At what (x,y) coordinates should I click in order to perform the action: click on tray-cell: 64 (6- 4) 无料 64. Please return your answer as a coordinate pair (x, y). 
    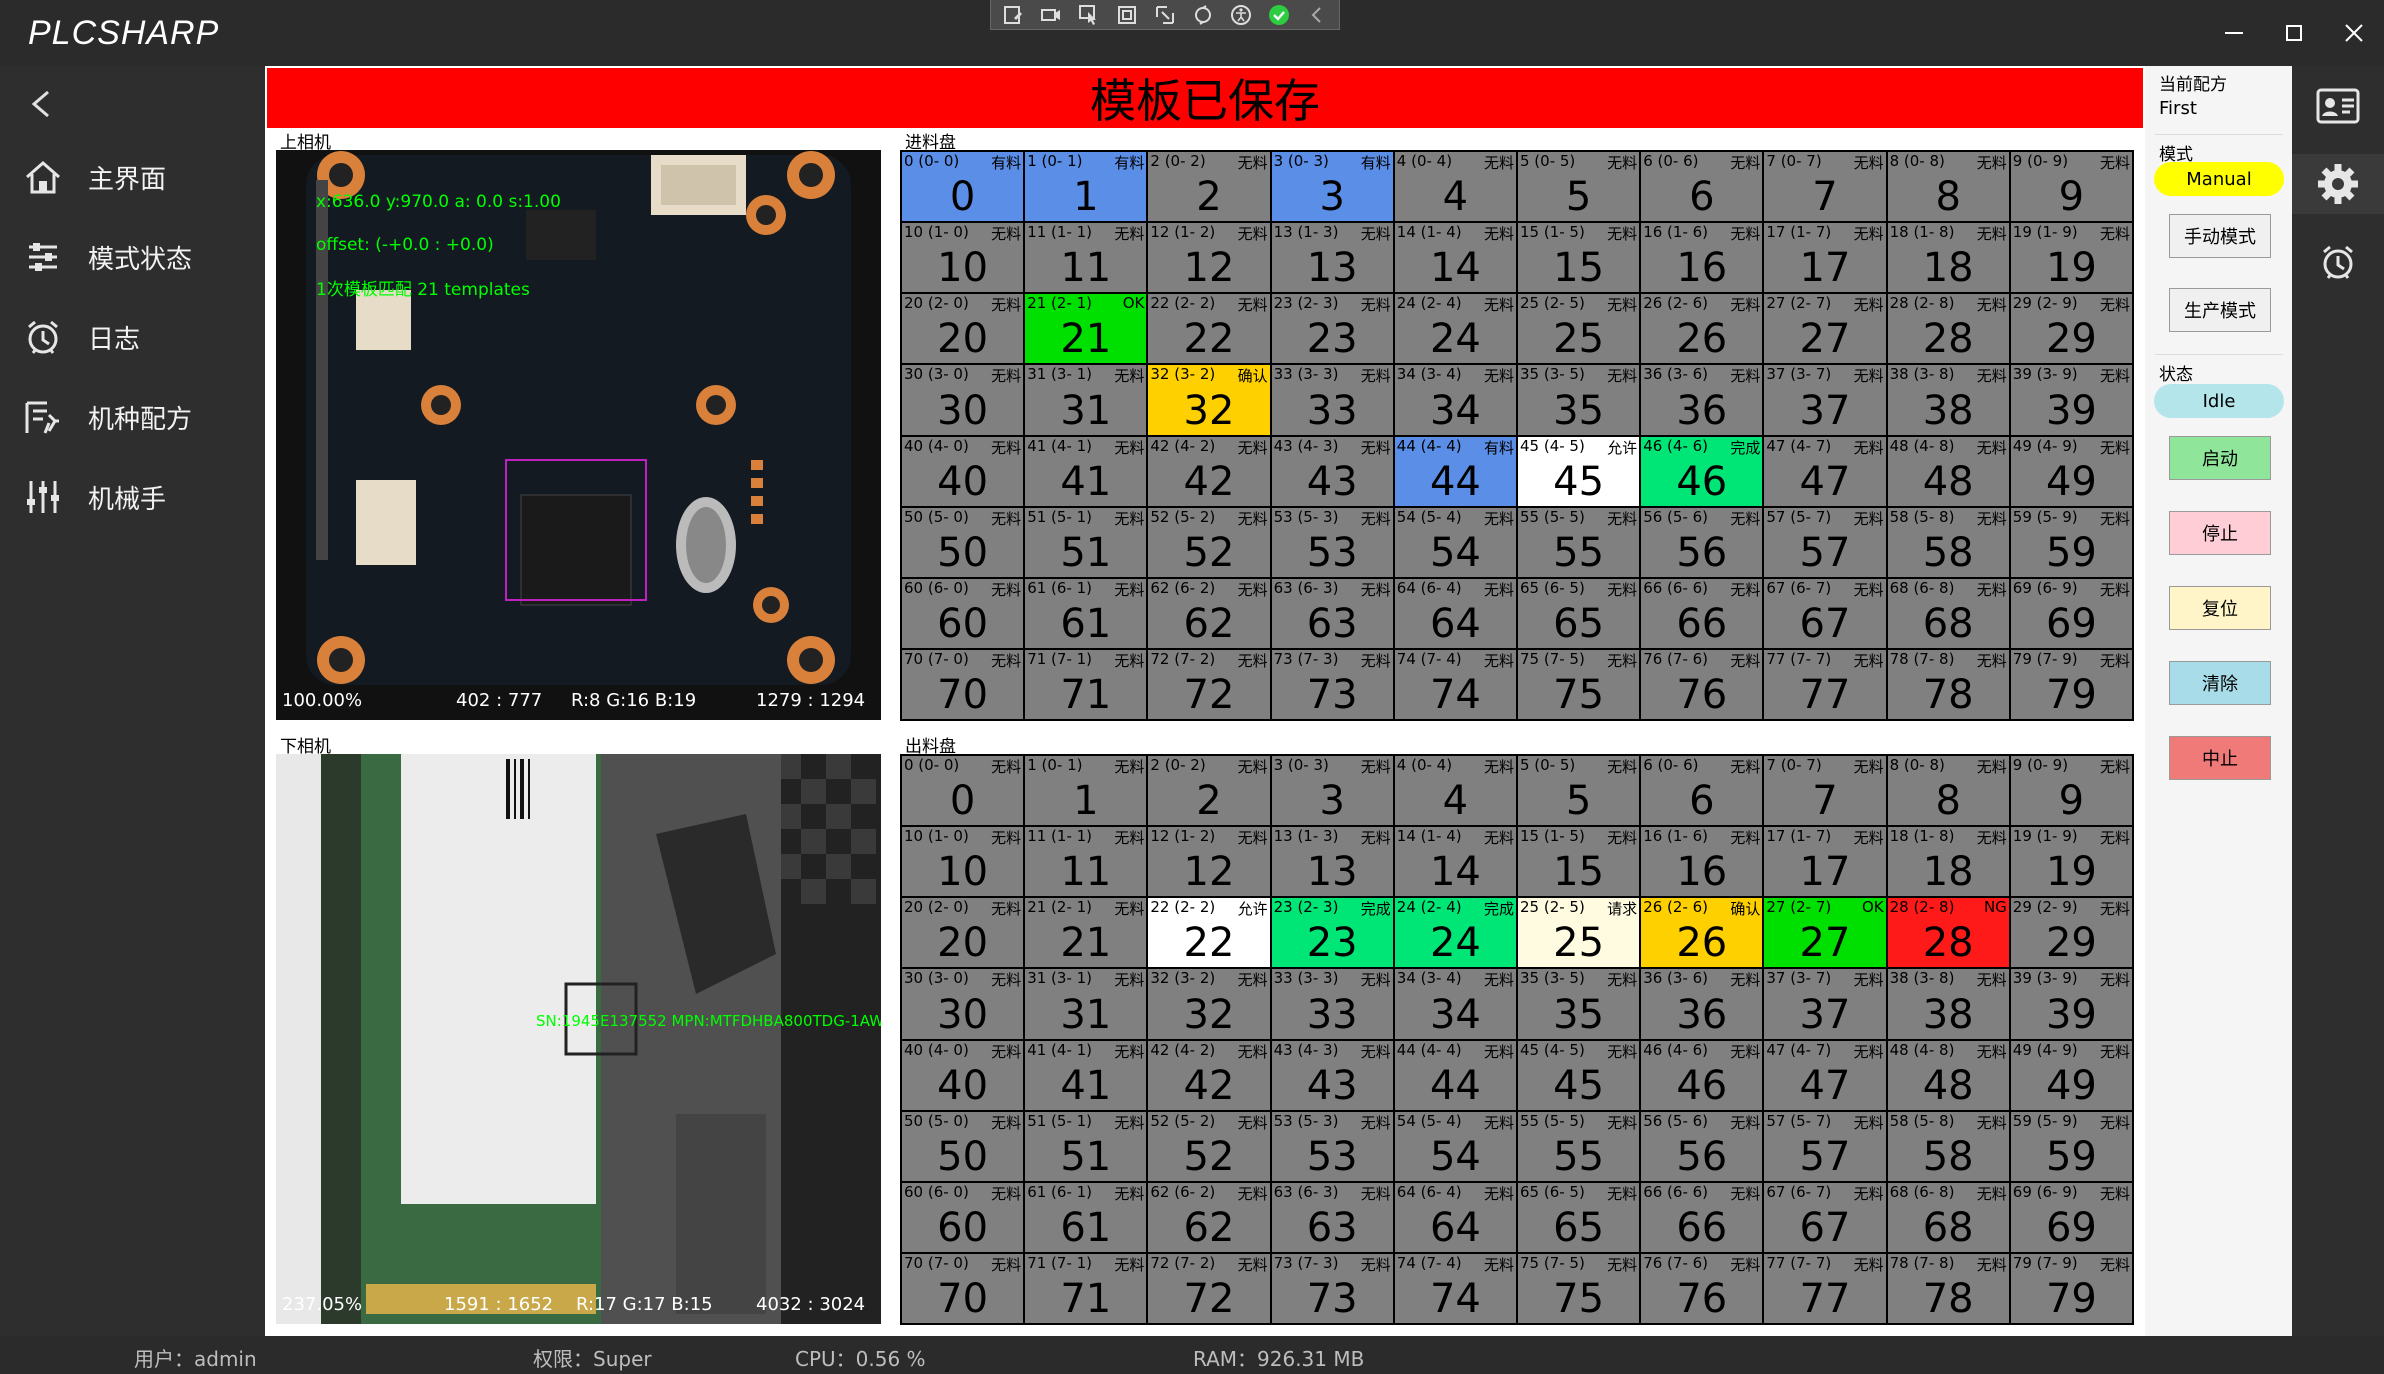
    Looking at the image, I should click on (1455, 613).